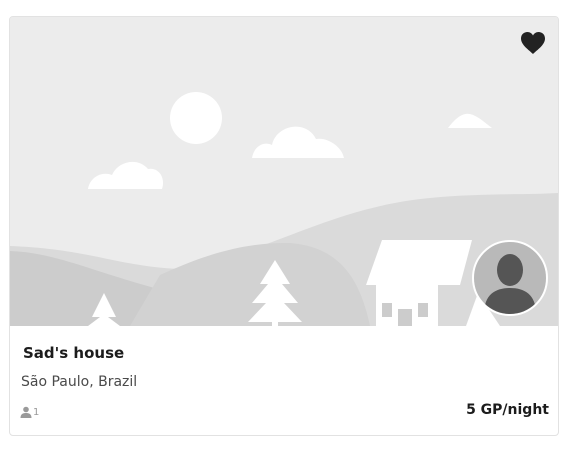 The image size is (580, 456). Describe the element at coordinates (36, 412) in the screenshot. I see `guest-count: 1` at that location.